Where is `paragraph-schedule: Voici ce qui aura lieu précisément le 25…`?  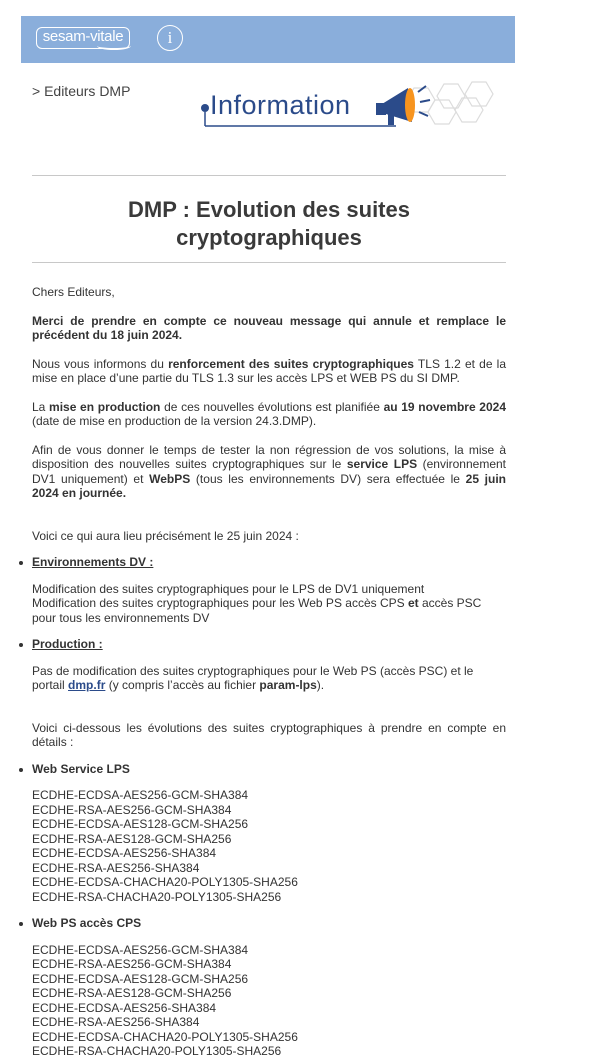
paragraph-schedule: Voici ce qui aura lieu précisément le 25… is located at coordinates (165, 535).